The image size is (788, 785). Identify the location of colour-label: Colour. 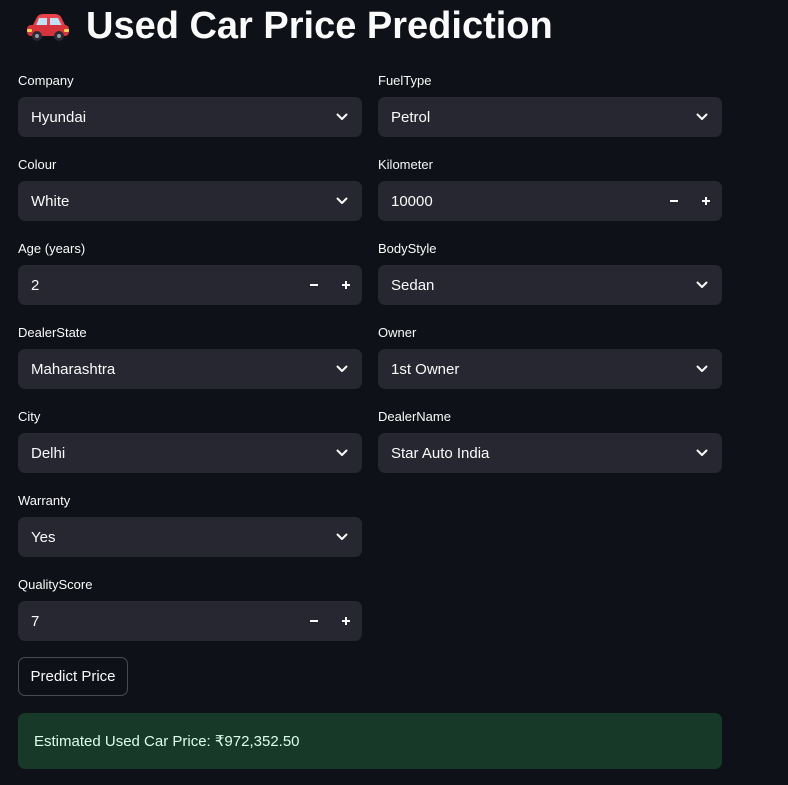
(37, 164).